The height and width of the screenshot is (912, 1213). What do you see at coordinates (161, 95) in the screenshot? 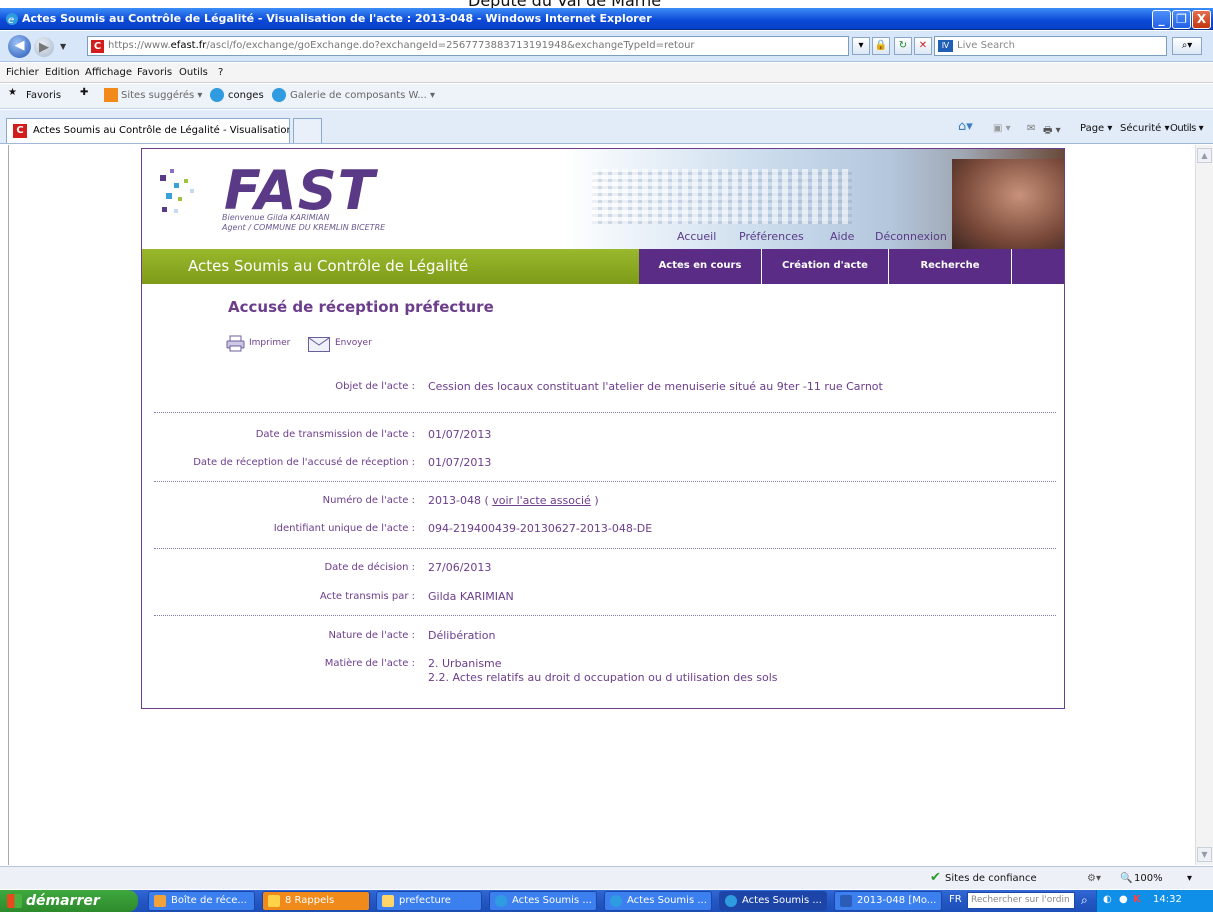
I see `favbar-suggested-sites: Sites suggérés ▾` at bounding box center [161, 95].